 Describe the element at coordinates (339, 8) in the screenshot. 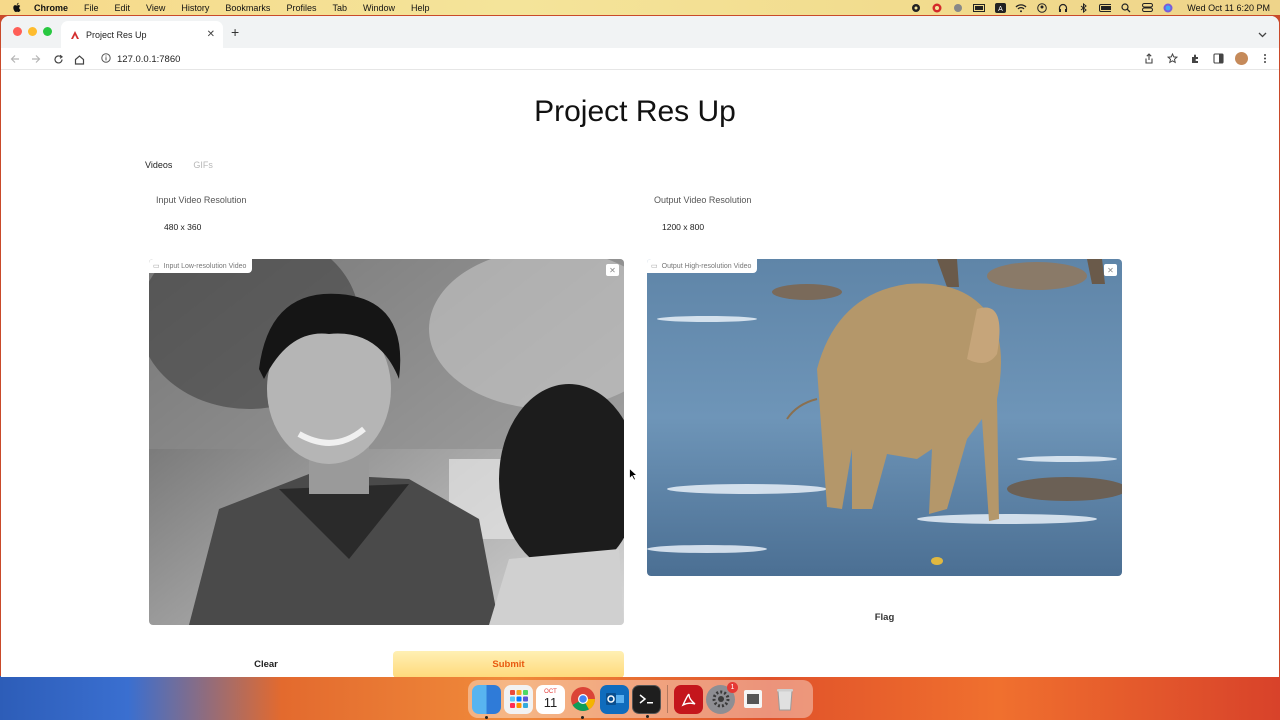

I see `menu-tab: Tab` at that location.